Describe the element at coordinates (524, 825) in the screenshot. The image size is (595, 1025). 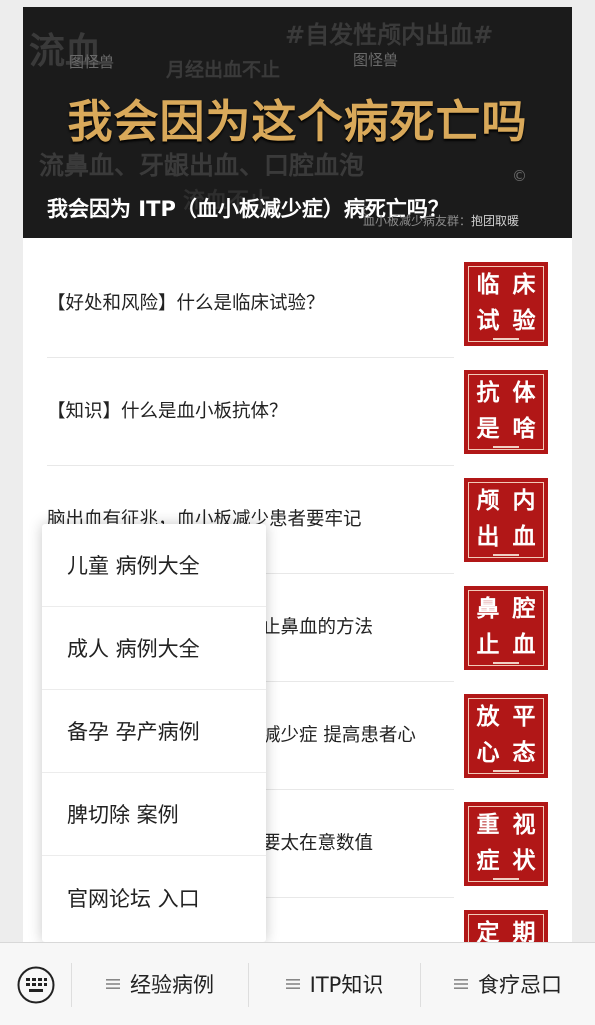
I see `thumb-char: 视` at that location.